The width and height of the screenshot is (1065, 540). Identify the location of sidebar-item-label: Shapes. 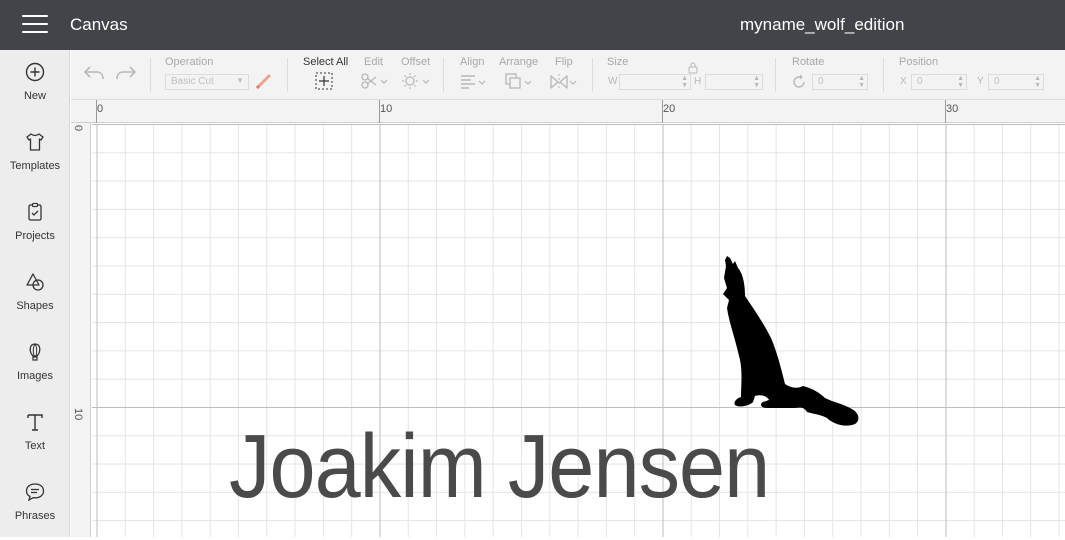
(35, 306).